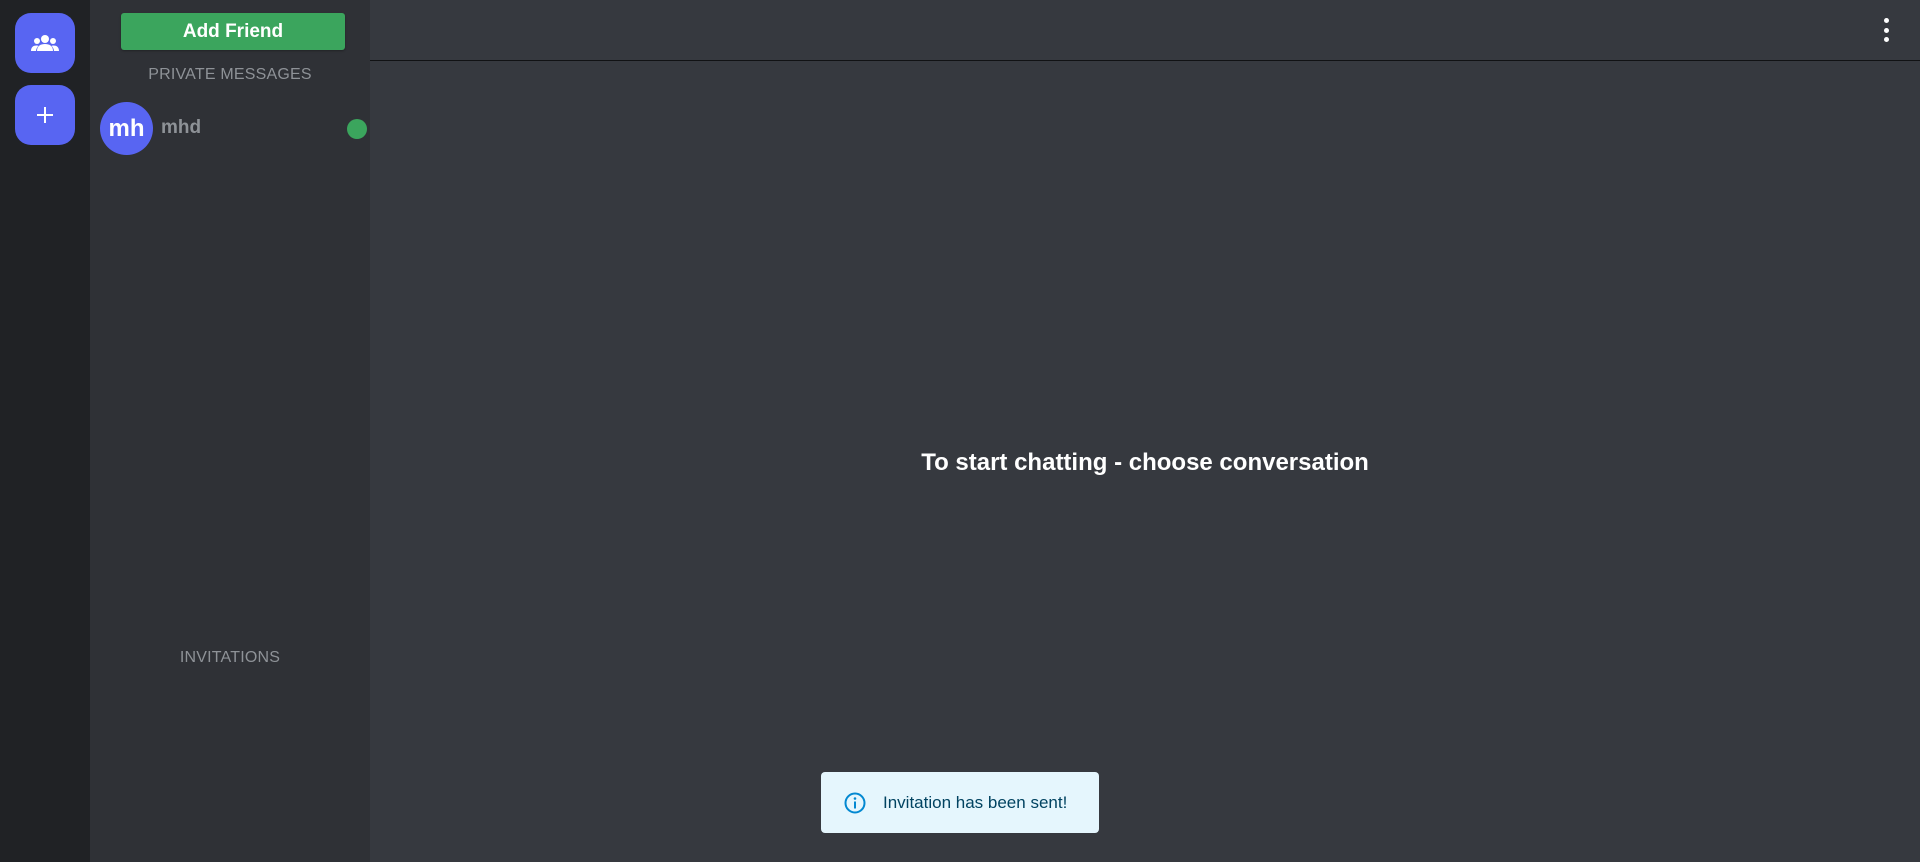  Describe the element at coordinates (232, 128) in the screenshot. I see `dm-list-item: mh mhd` at that location.